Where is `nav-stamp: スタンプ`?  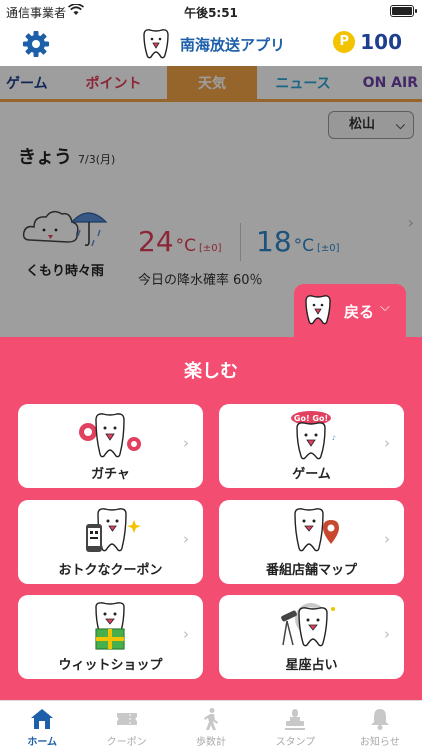
nav-stamp: スタンプ is located at coordinates (295, 725).